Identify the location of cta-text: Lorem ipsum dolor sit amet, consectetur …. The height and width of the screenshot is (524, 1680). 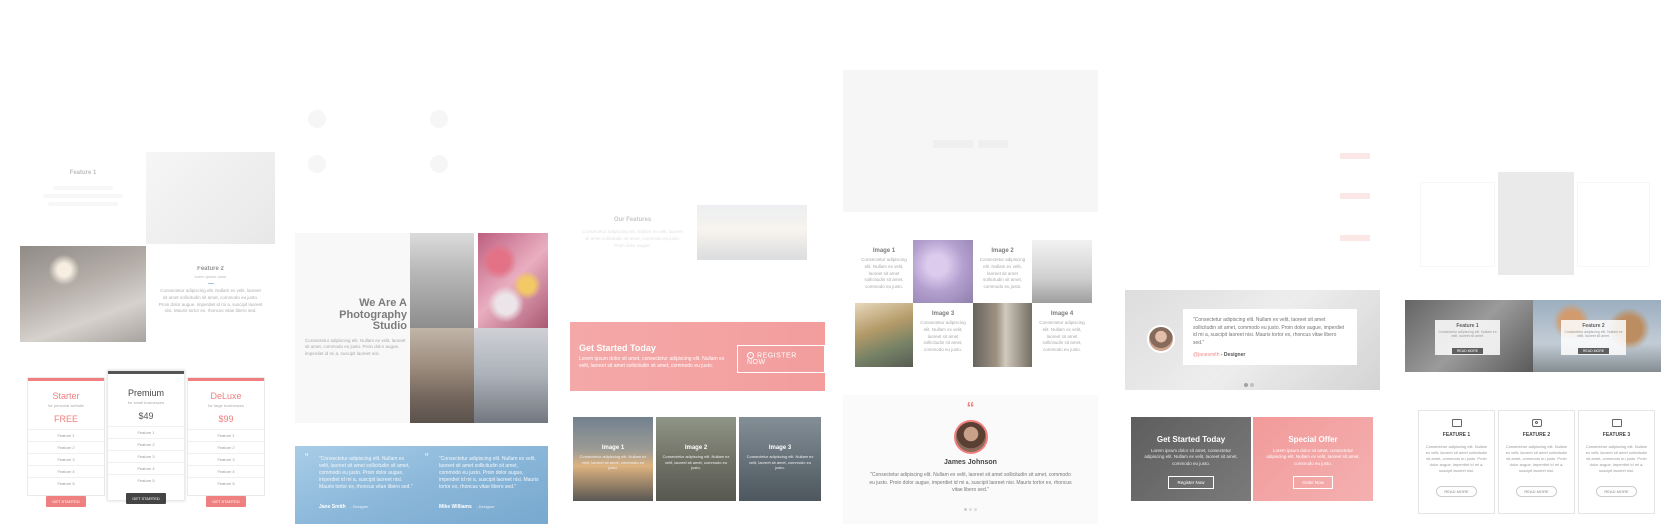
(652, 362).